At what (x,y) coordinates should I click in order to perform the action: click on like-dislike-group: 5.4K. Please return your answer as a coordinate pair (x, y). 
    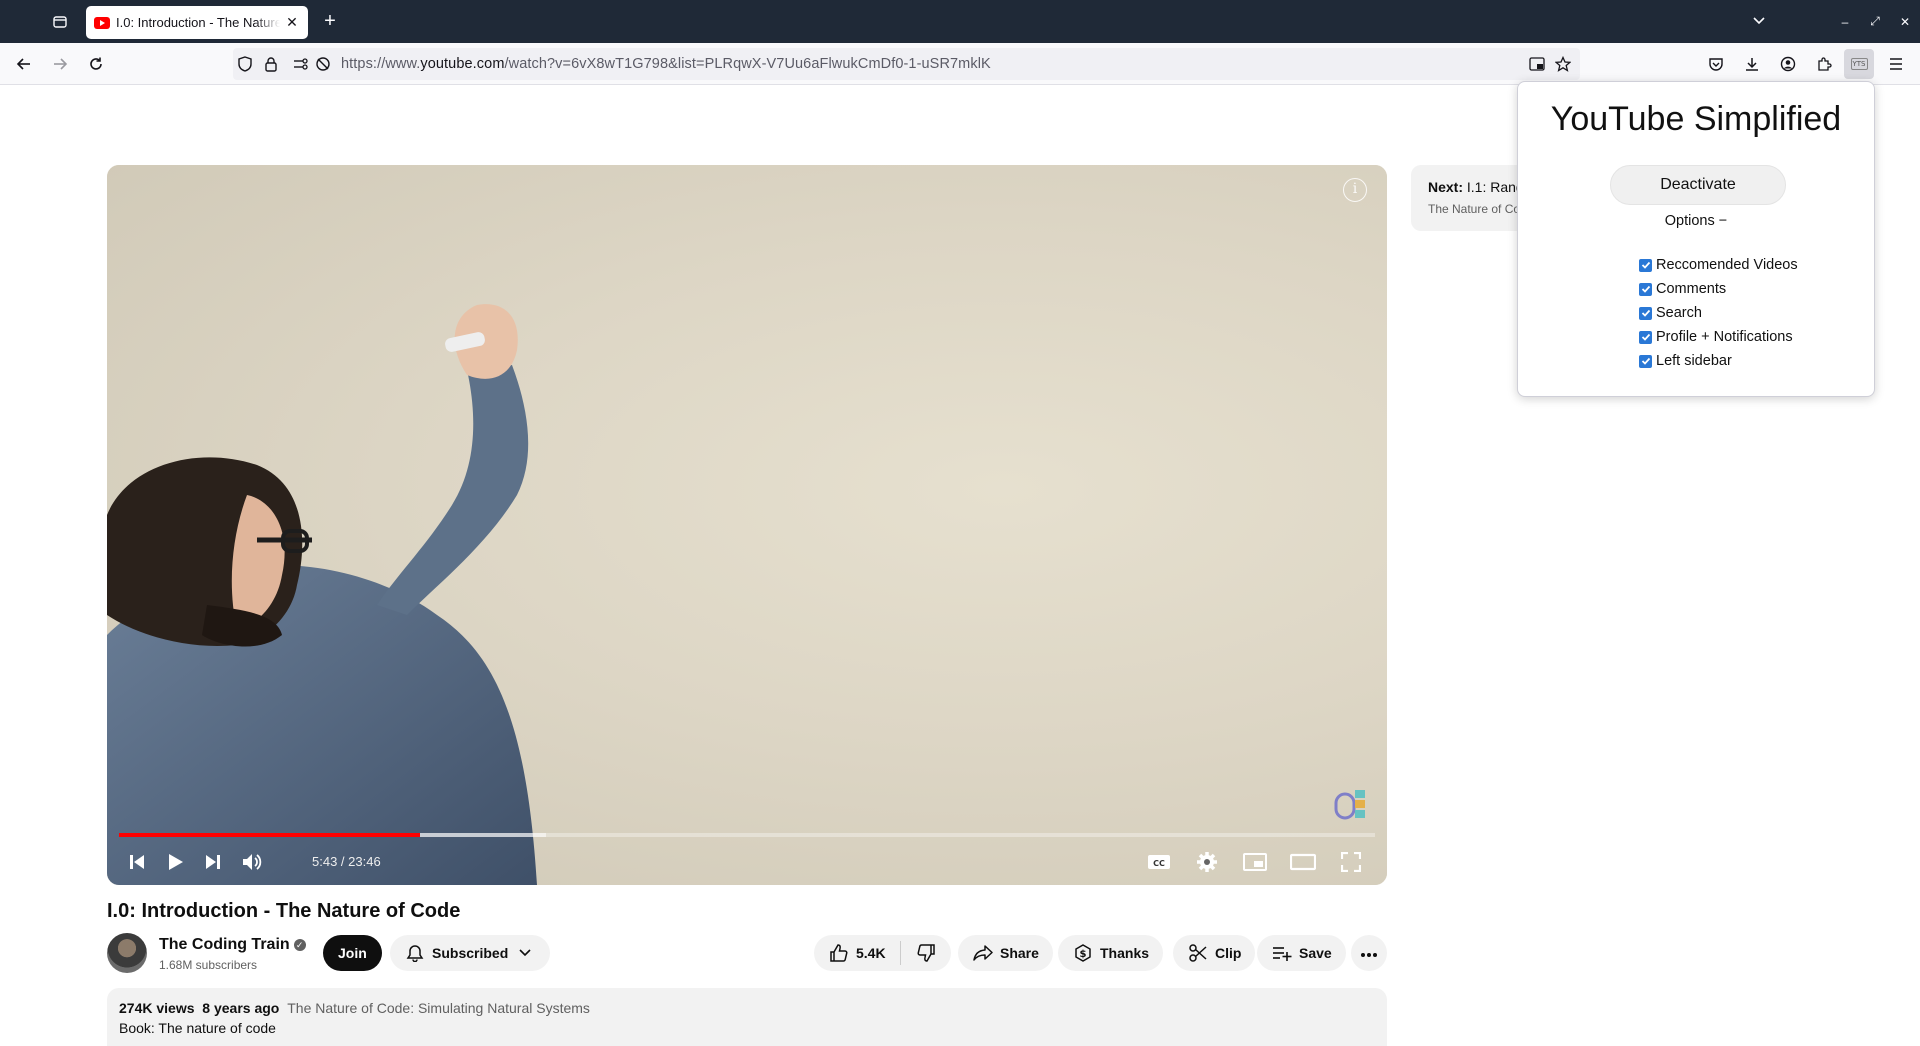
    Looking at the image, I should click on (882, 953).